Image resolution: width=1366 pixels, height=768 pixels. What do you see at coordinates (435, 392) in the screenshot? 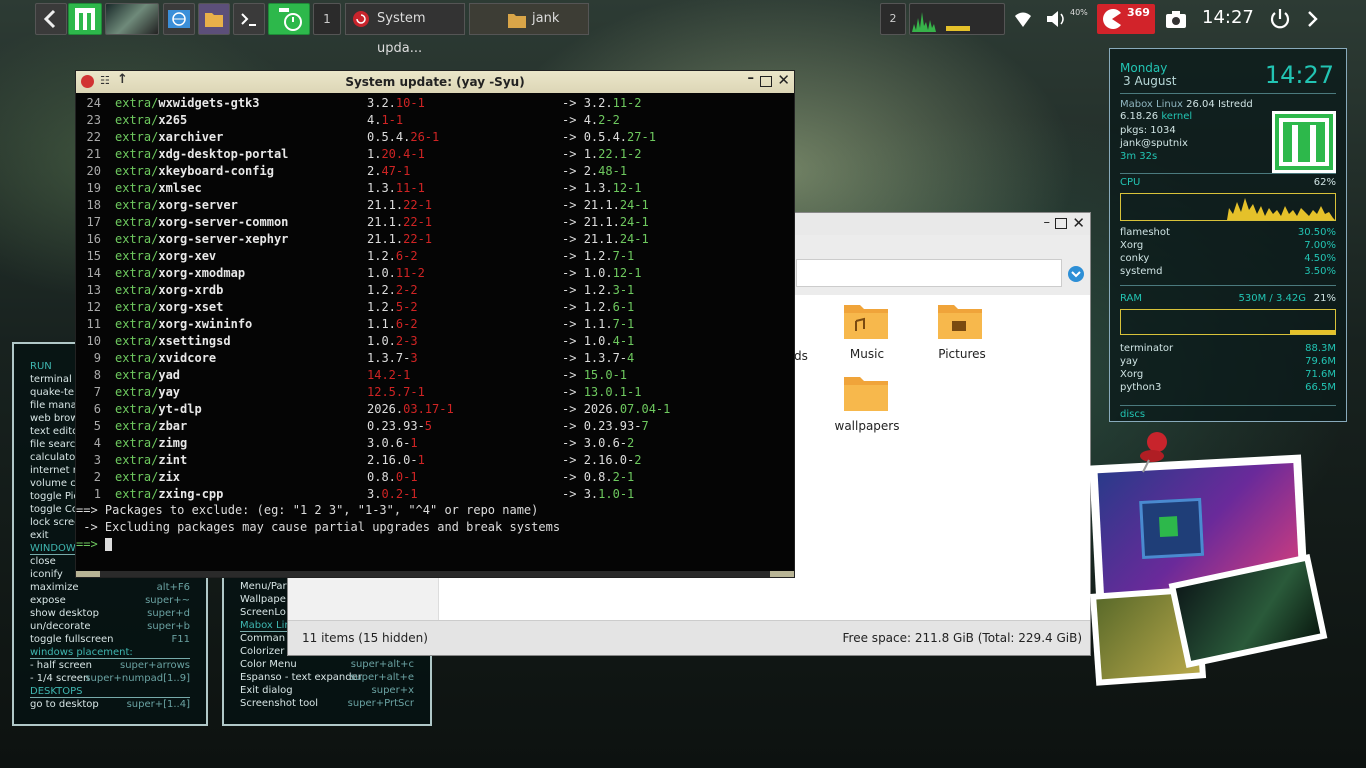
I see `package-row: 7 extra/yay 12.5.7-1 -> 13.0.1-1` at bounding box center [435, 392].